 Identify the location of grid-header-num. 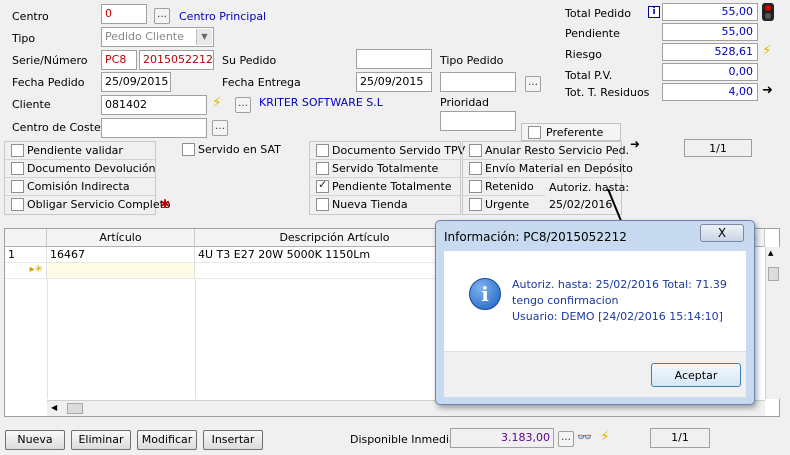
(26, 238).